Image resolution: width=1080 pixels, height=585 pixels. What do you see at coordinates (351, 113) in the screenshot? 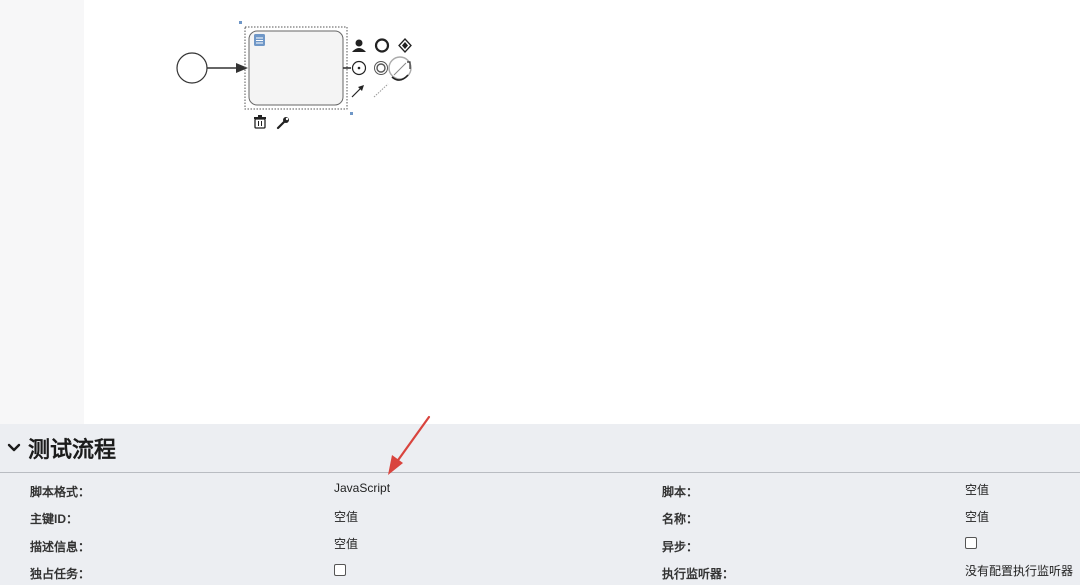
I see `resize-handle-bottom-right` at bounding box center [351, 113].